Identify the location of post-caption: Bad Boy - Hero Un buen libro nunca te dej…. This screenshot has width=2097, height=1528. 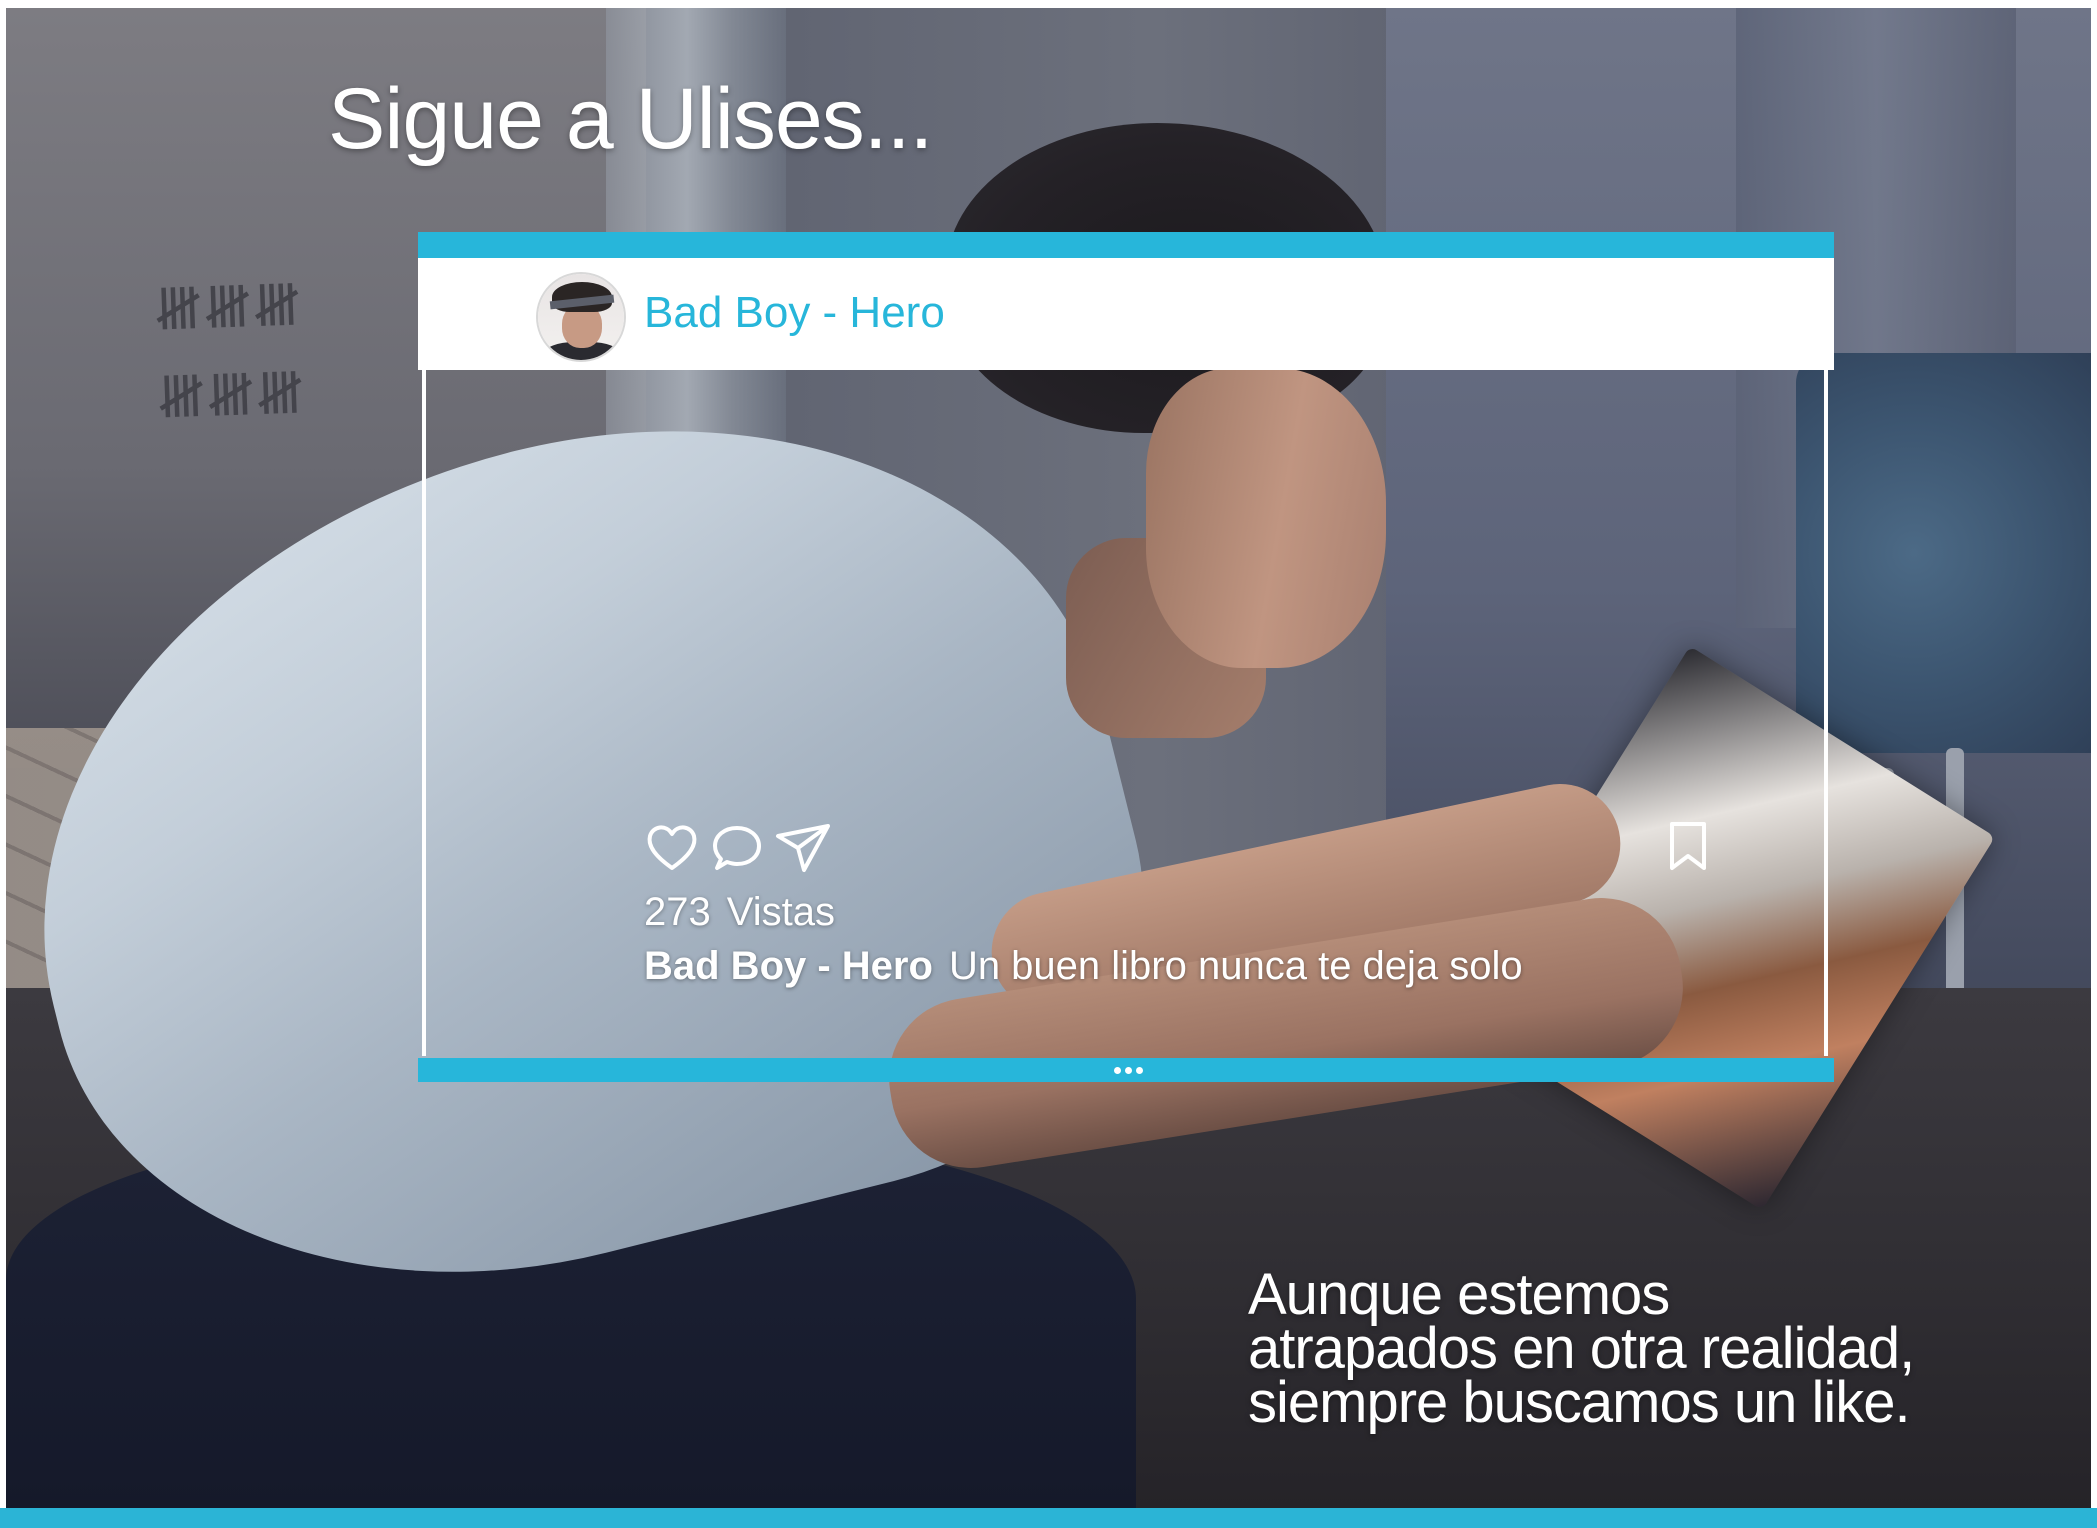
(1083, 966).